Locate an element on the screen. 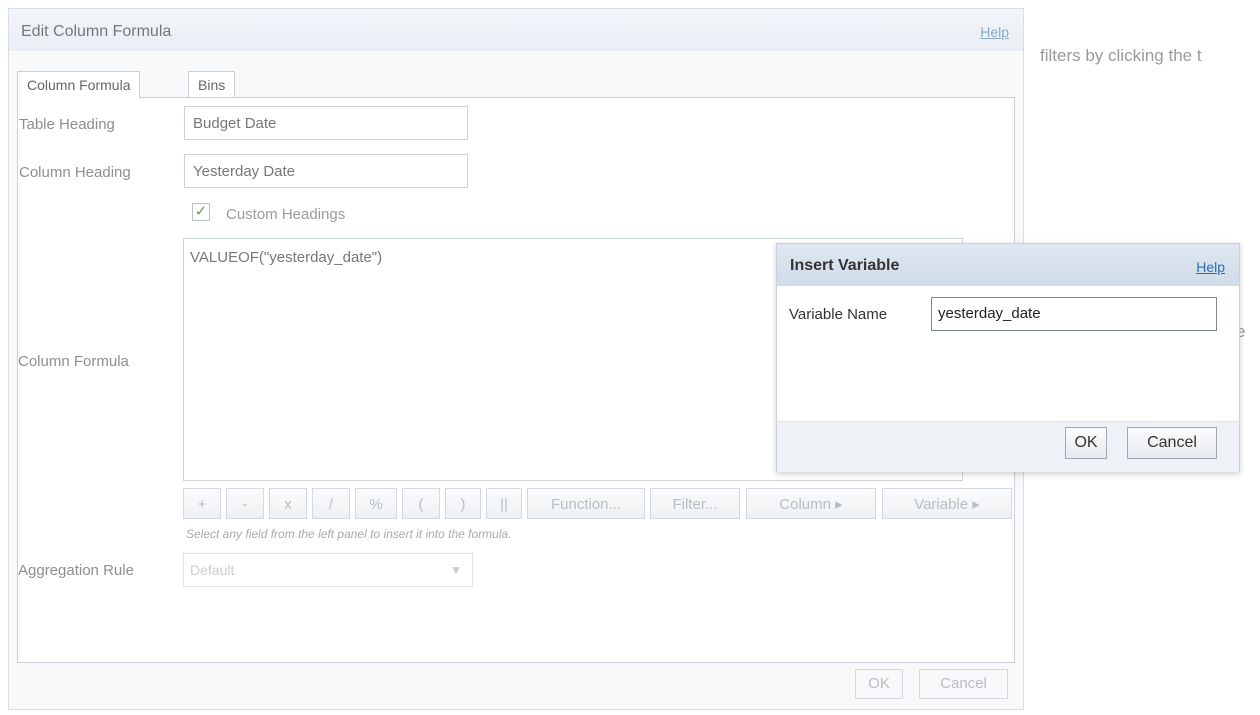 This screenshot has height=715, width=1260. variable-name-label: Variable Name is located at coordinates (838, 314).